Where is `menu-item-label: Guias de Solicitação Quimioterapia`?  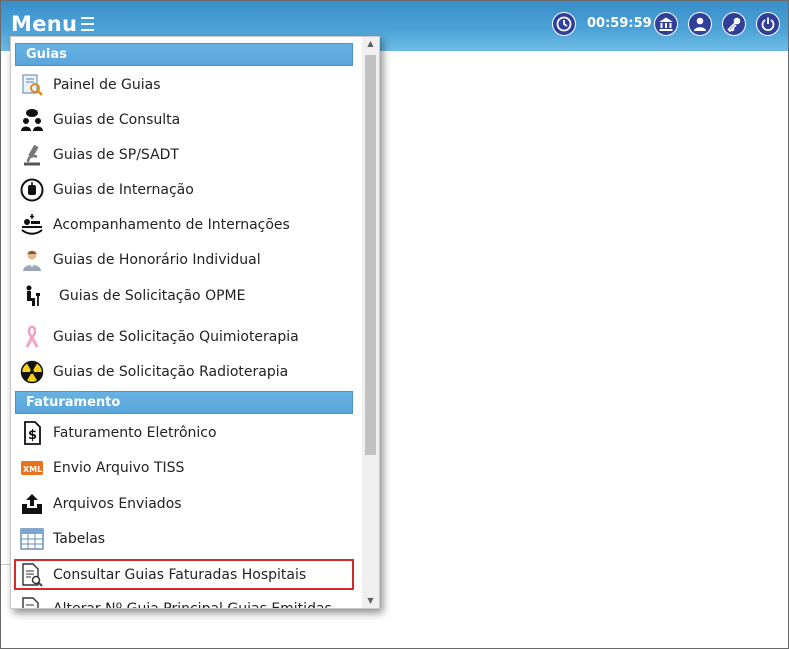
menu-item-label: Guias de Solicitação Quimioterapia is located at coordinates (176, 337).